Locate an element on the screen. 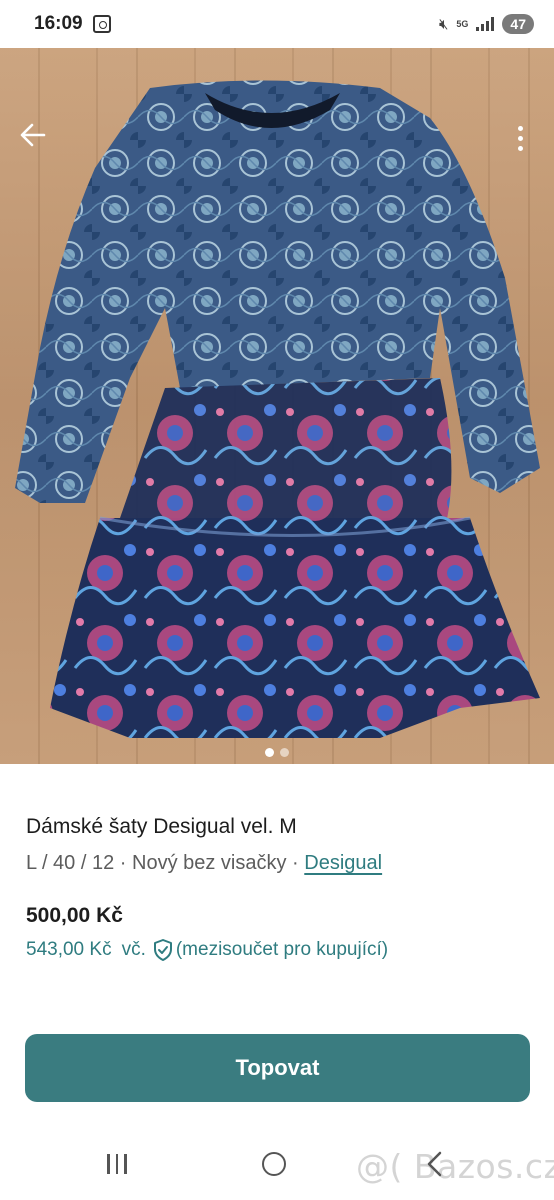 The height and width of the screenshot is (1200, 554). network-label: 5G is located at coordinates (462, 23).